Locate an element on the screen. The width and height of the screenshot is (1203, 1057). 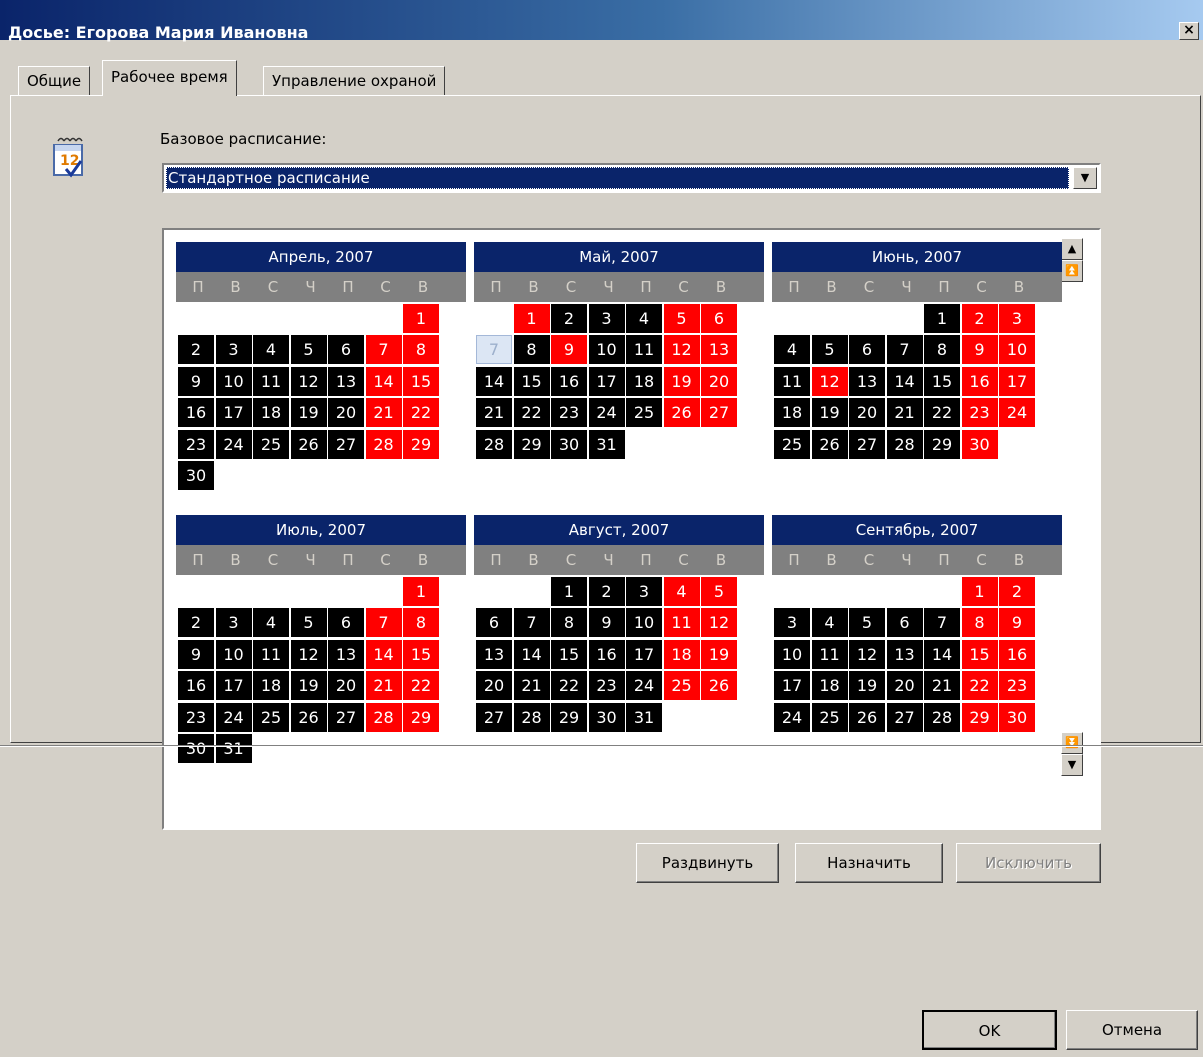
scroll-page-down-button: ⏬ is located at coordinates (1072, 743).